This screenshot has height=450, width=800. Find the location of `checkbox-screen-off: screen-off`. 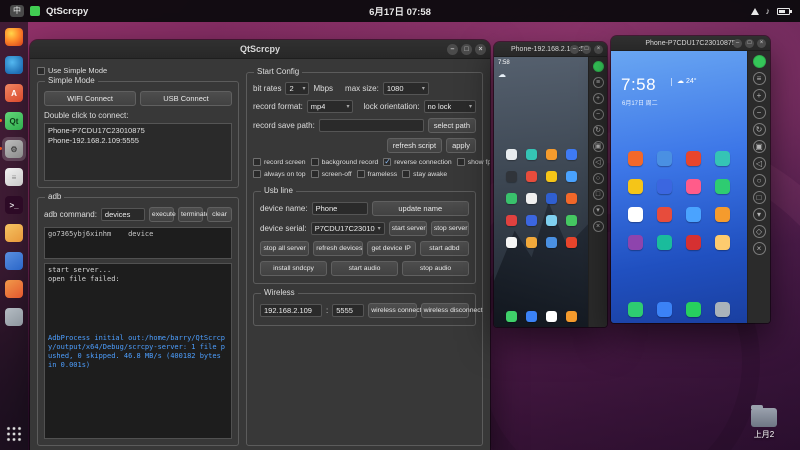

checkbox-screen-off: screen-off is located at coordinates (331, 174).